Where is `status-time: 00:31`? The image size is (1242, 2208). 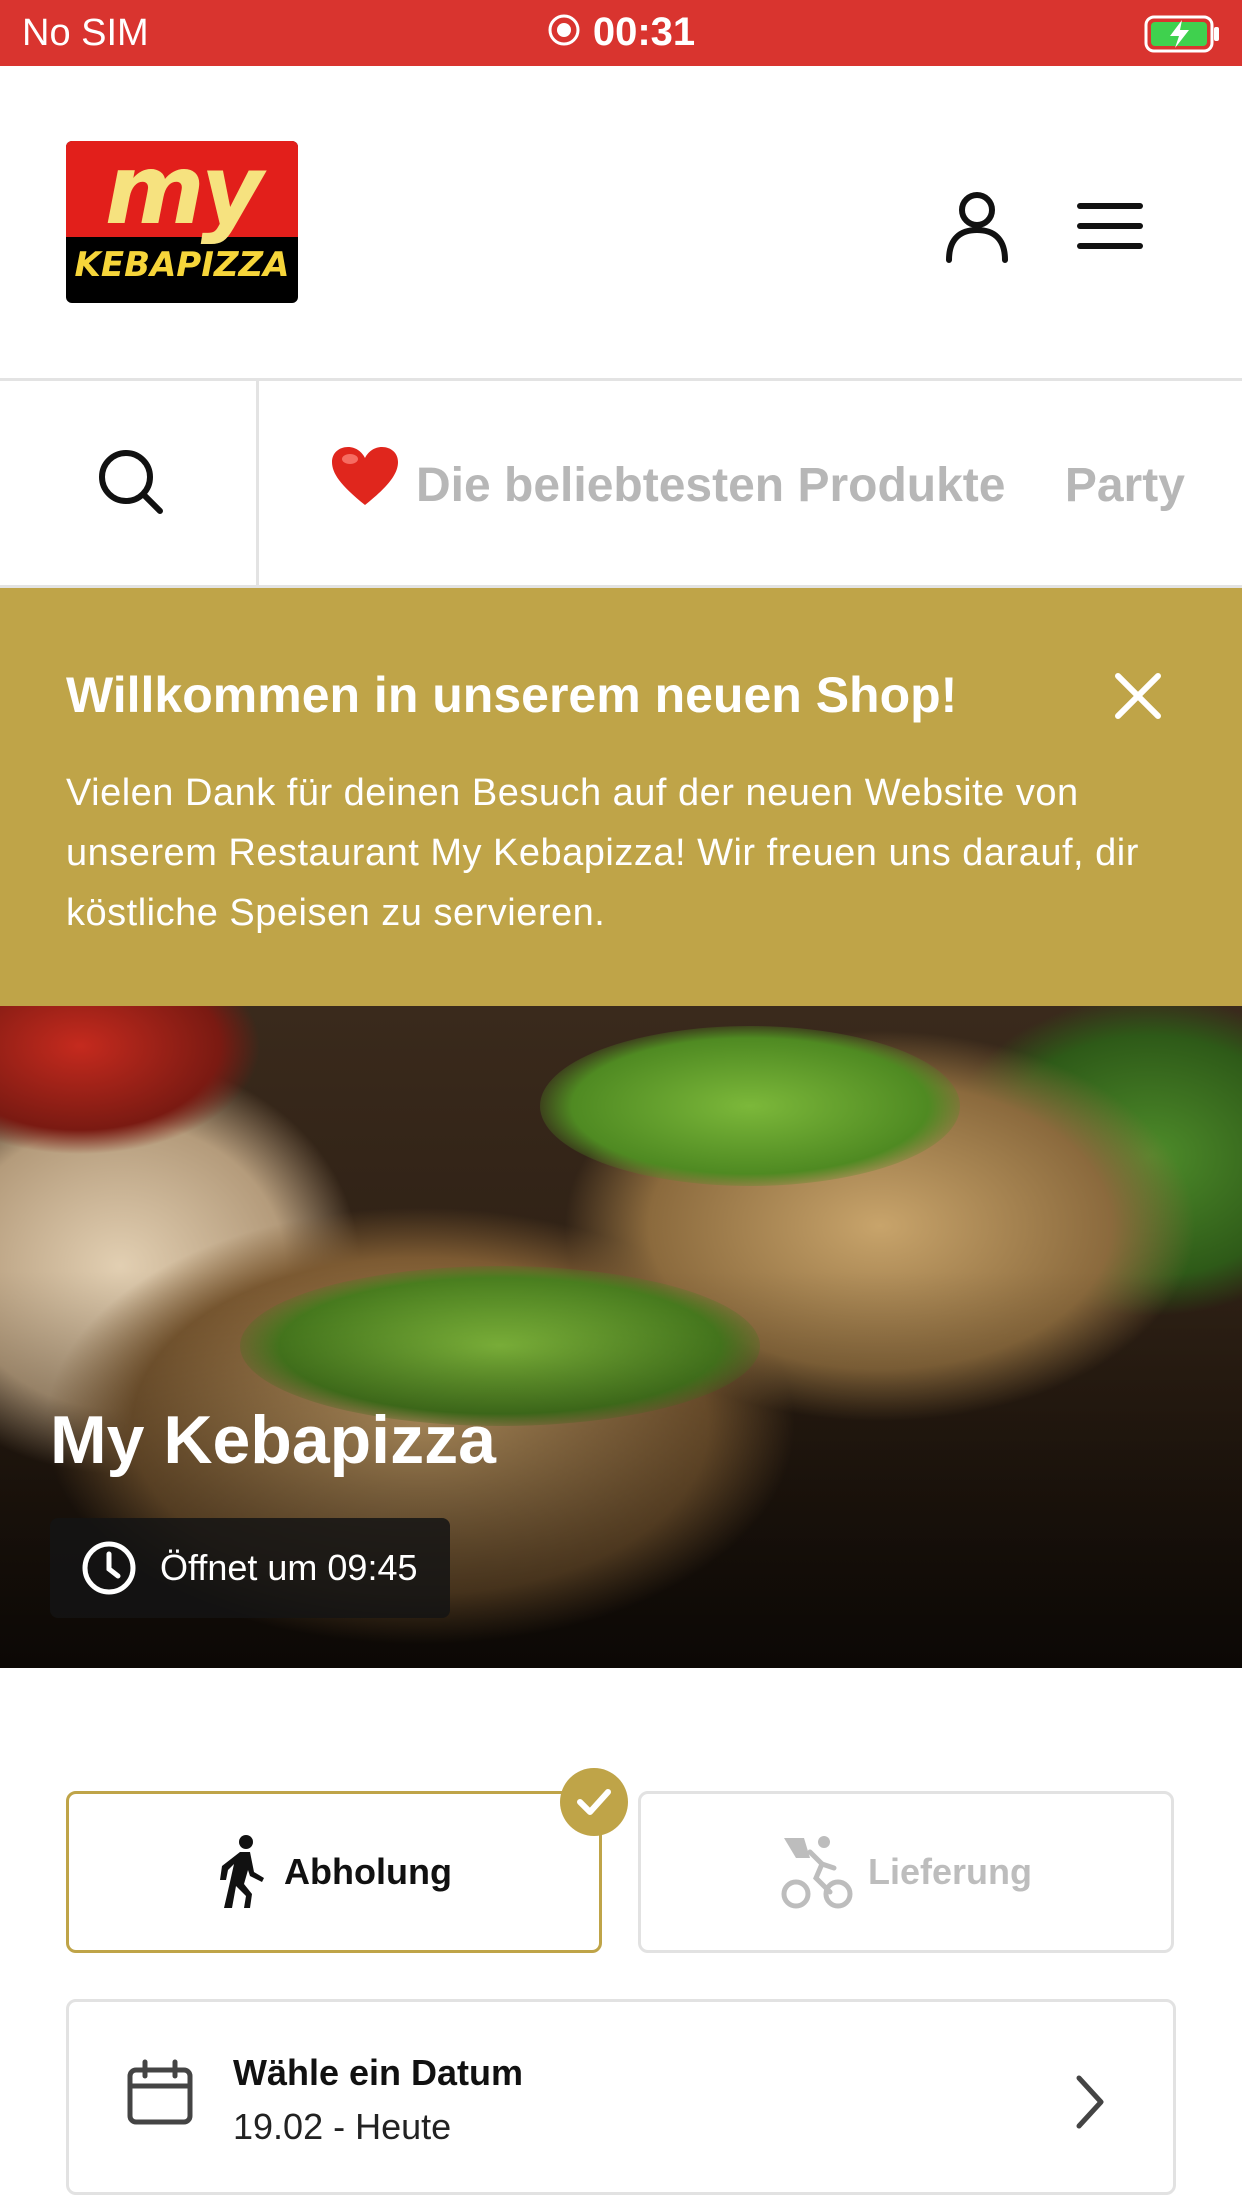 status-time: 00:31 is located at coordinates (644, 32).